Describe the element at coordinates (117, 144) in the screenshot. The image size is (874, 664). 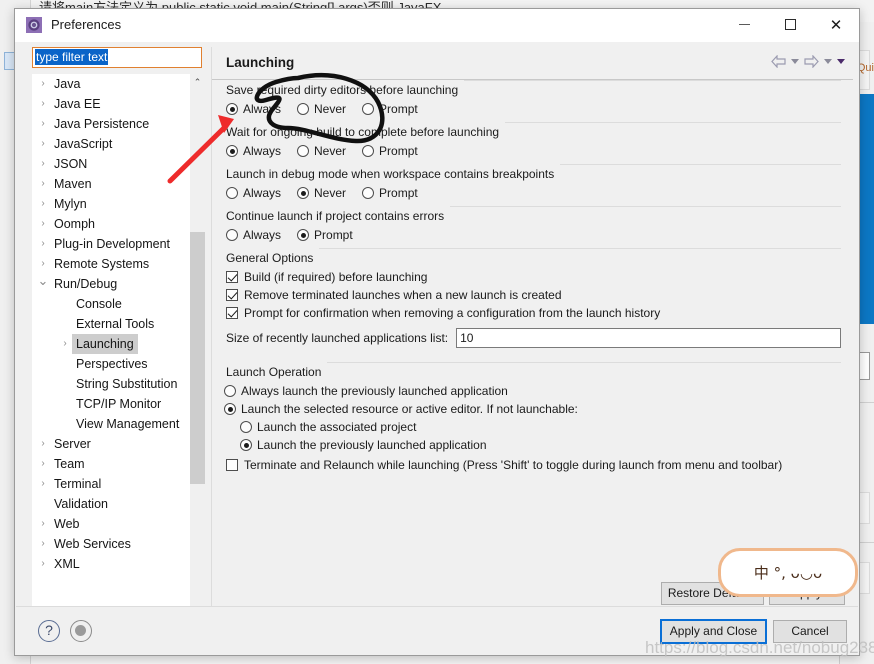
I see `sidebar-item-javascript: › JavaScript` at that location.